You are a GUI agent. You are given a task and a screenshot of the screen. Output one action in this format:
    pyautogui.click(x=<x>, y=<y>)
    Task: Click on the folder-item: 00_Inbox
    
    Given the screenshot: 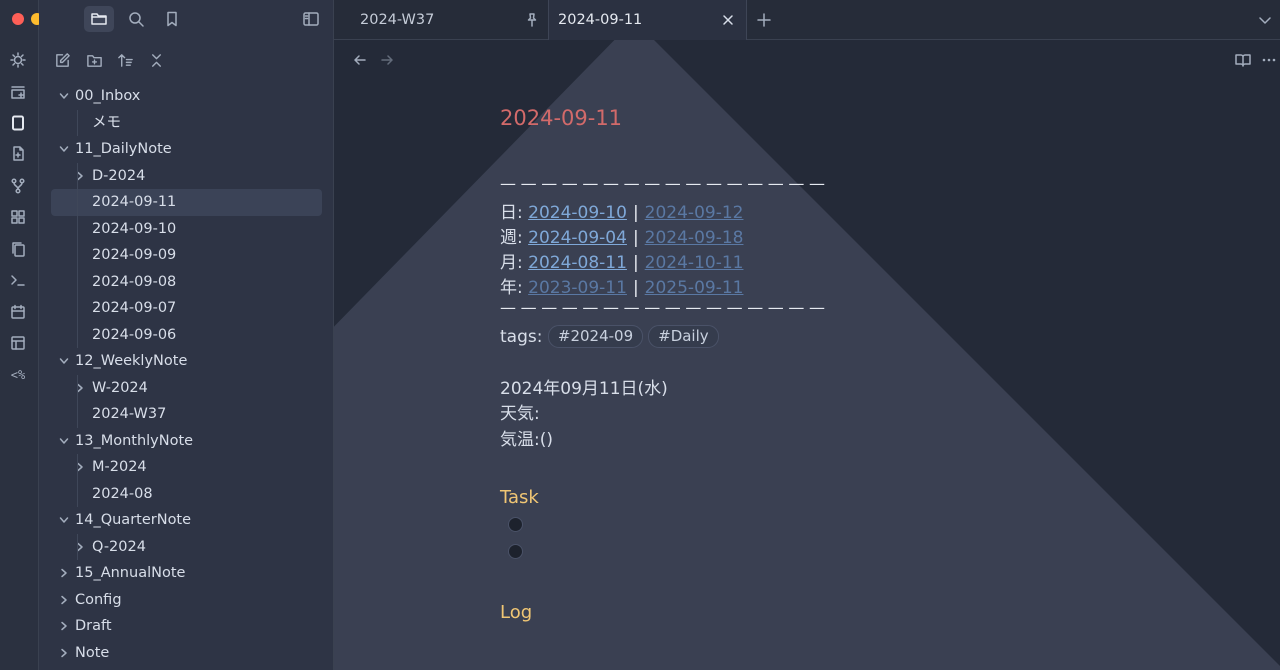 What is the action you would take?
    pyautogui.click(x=186, y=96)
    